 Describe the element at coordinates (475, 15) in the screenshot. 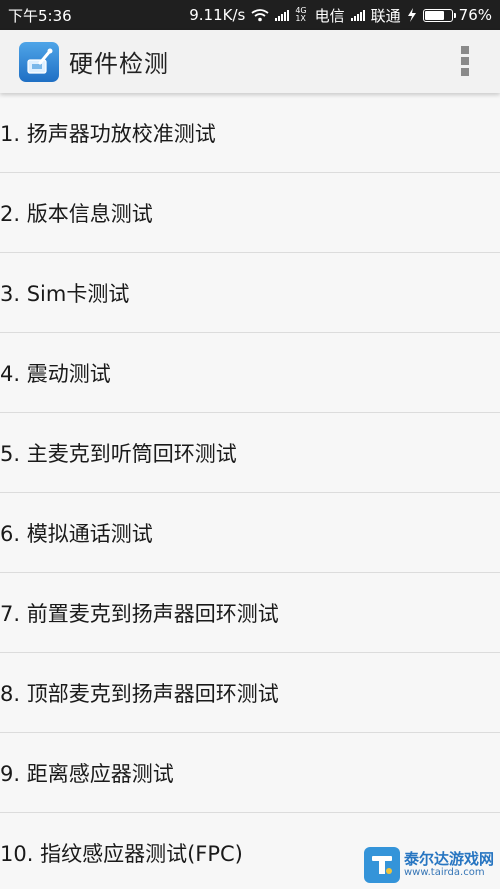

I see `battery-percent: 76%` at that location.